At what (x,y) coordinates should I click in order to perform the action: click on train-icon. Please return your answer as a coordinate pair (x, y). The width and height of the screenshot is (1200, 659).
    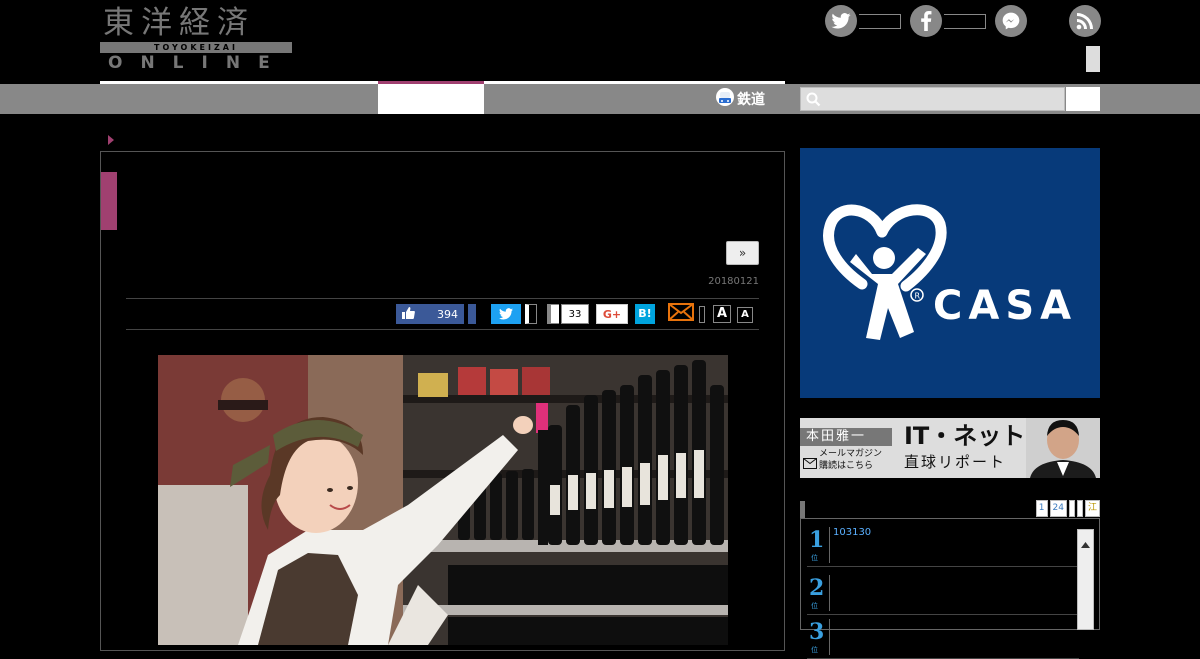
    Looking at the image, I should click on (725, 99).